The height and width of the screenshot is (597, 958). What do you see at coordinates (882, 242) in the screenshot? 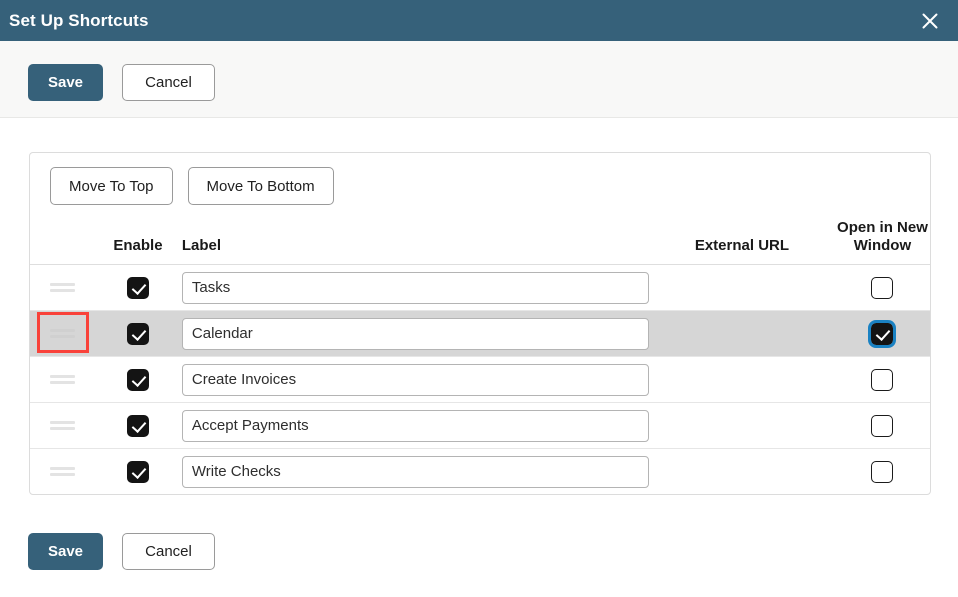
I see `column-header-open-in-new-window: Open in New Window` at bounding box center [882, 242].